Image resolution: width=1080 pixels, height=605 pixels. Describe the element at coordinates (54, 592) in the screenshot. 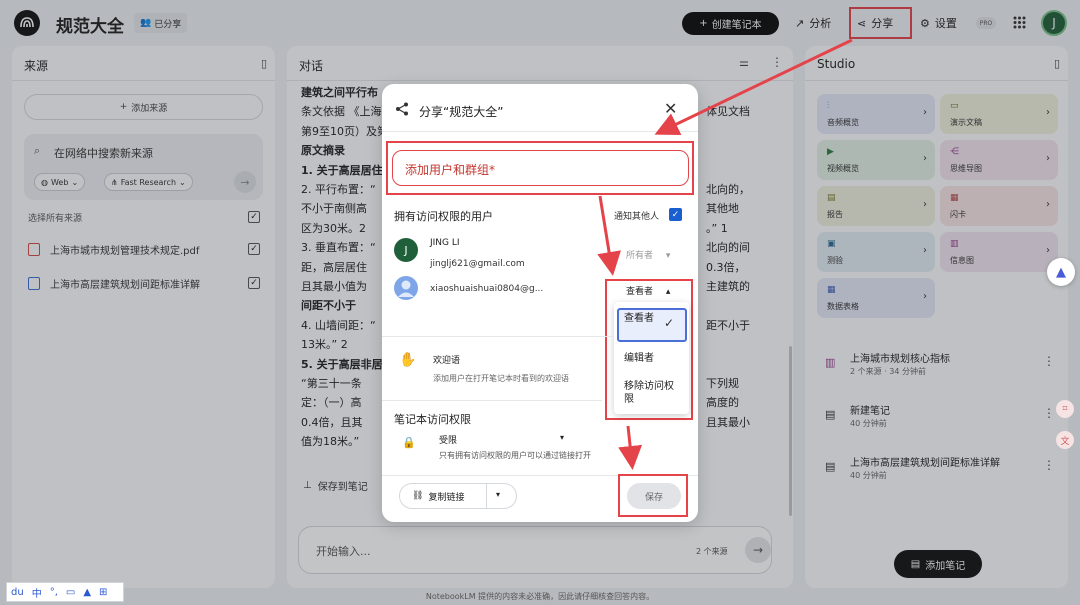

I see `punctuation-icon: °,` at that location.